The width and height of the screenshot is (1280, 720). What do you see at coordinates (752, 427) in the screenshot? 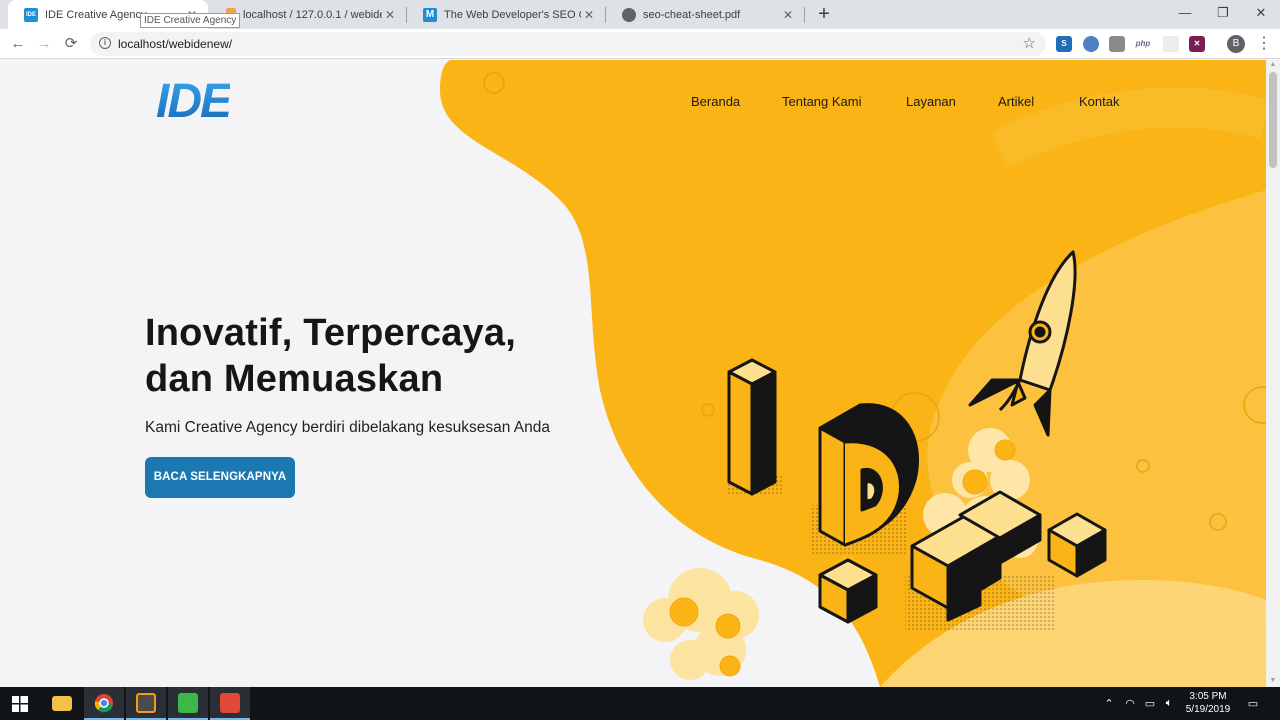
I see `letter-i-block` at bounding box center [752, 427].